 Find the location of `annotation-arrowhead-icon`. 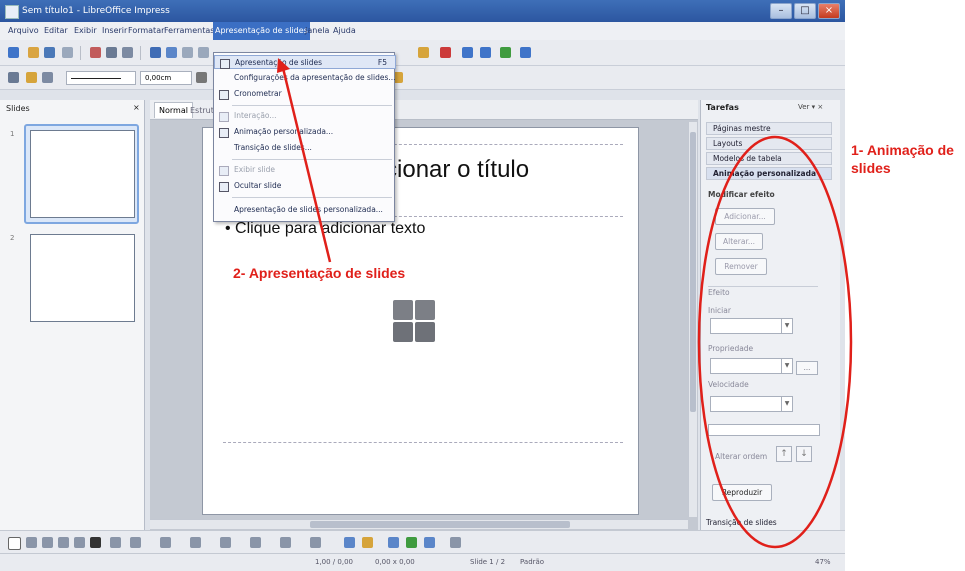

annotation-arrowhead-icon is located at coordinates (283, 65).